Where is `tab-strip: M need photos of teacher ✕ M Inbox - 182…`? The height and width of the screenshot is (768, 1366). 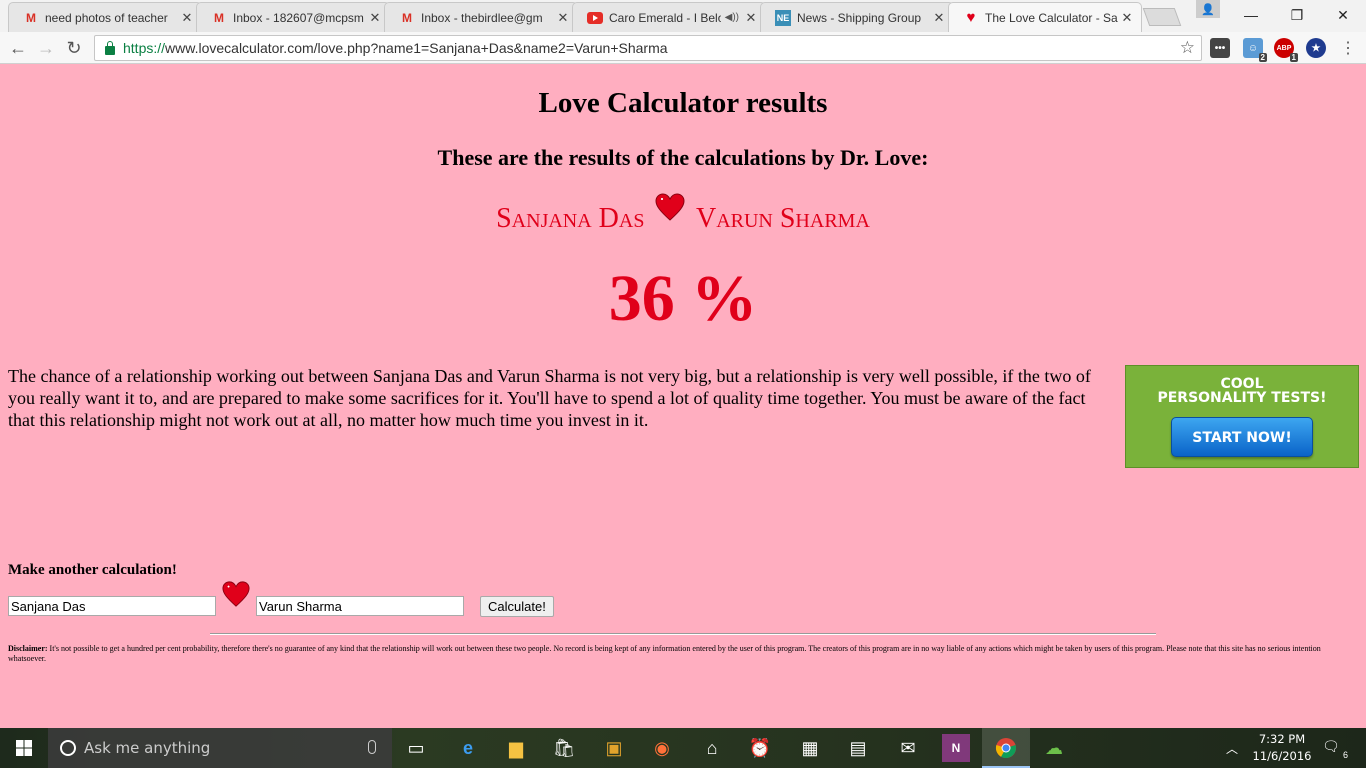 tab-strip: M need photos of teacher ✕ M Inbox - 182… is located at coordinates (683, 16).